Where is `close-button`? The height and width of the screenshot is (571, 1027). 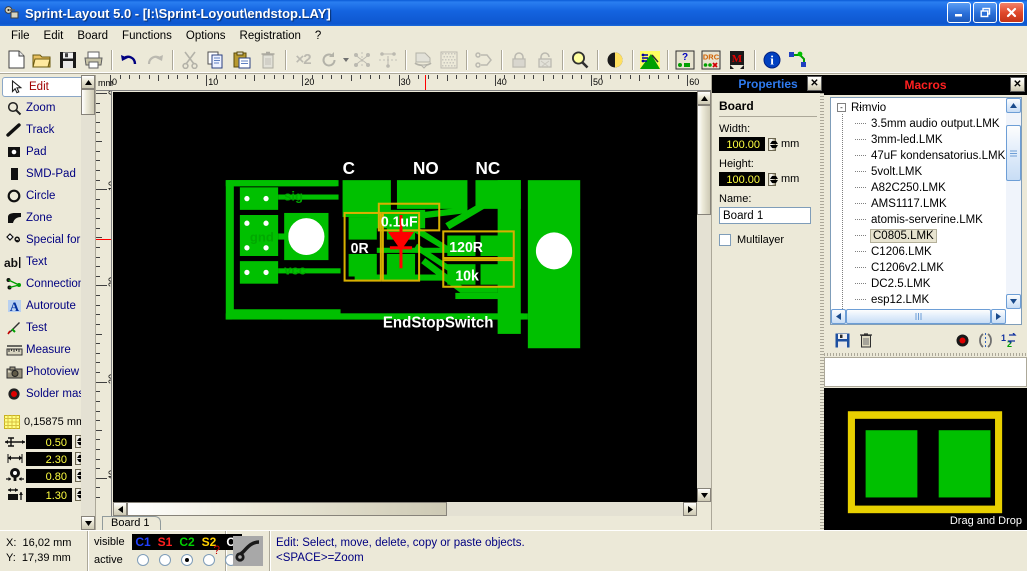 close-button is located at coordinates (1011, 12).